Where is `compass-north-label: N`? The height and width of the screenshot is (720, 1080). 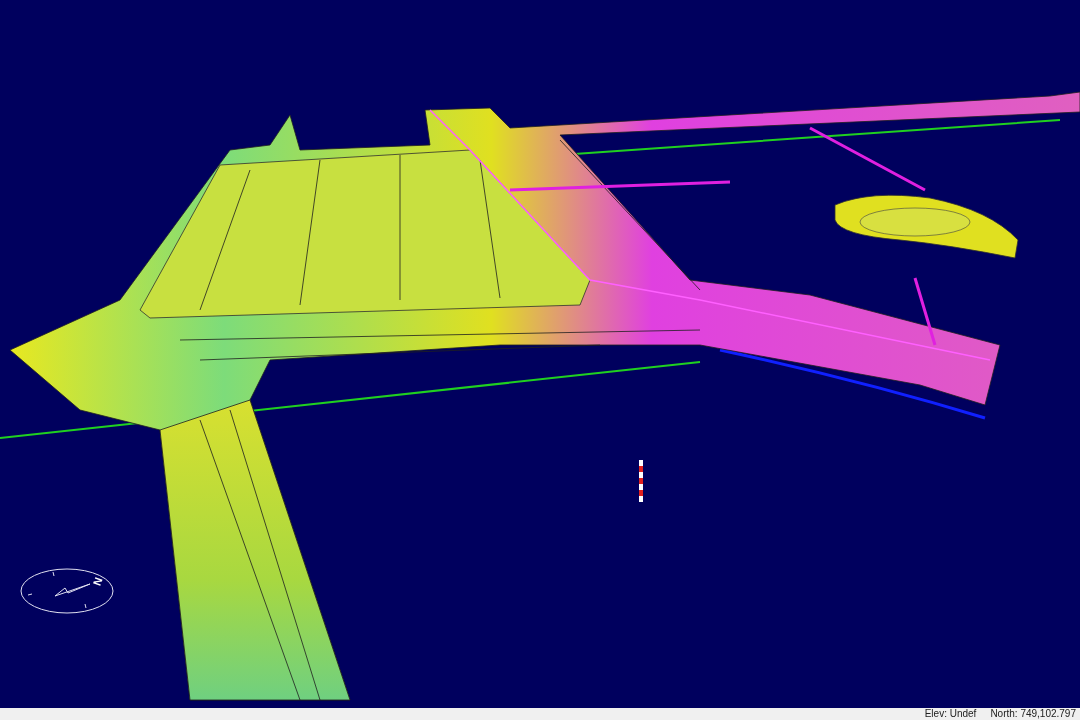 compass-north-label: N is located at coordinates (98, 581).